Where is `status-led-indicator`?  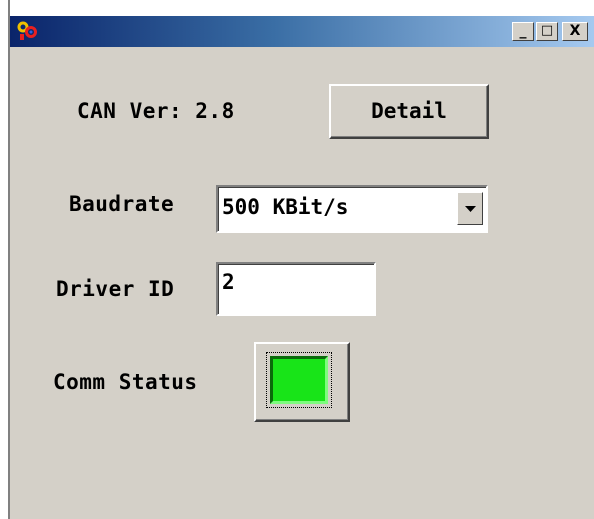 status-led-indicator is located at coordinates (299, 380).